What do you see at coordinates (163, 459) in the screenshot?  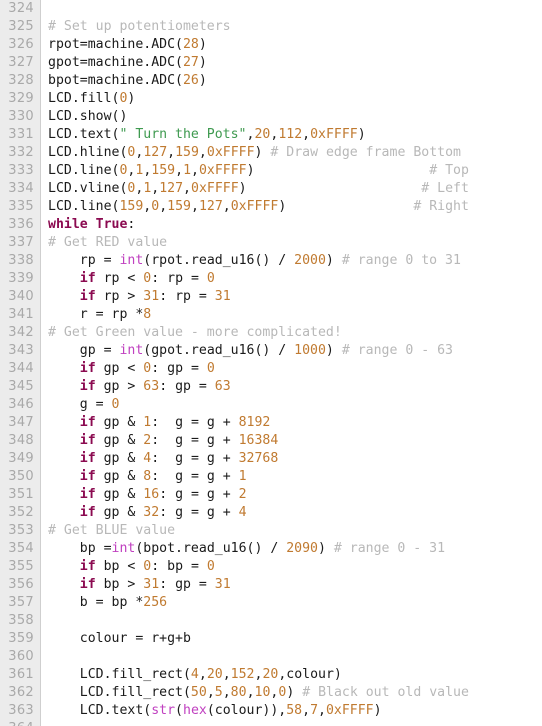 I see `code-line-content: if gp & 4: g = g + 32768` at bounding box center [163, 459].